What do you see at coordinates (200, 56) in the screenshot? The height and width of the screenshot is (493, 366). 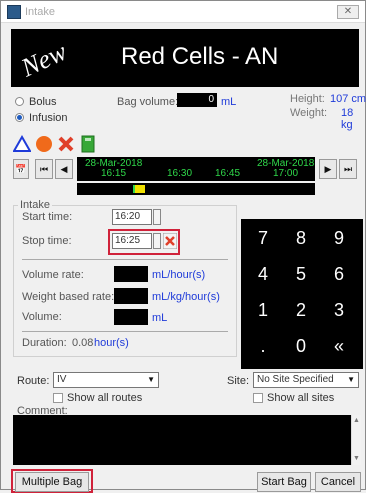 I see `product-name: Red Cells - AN` at bounding box center [200, 56].